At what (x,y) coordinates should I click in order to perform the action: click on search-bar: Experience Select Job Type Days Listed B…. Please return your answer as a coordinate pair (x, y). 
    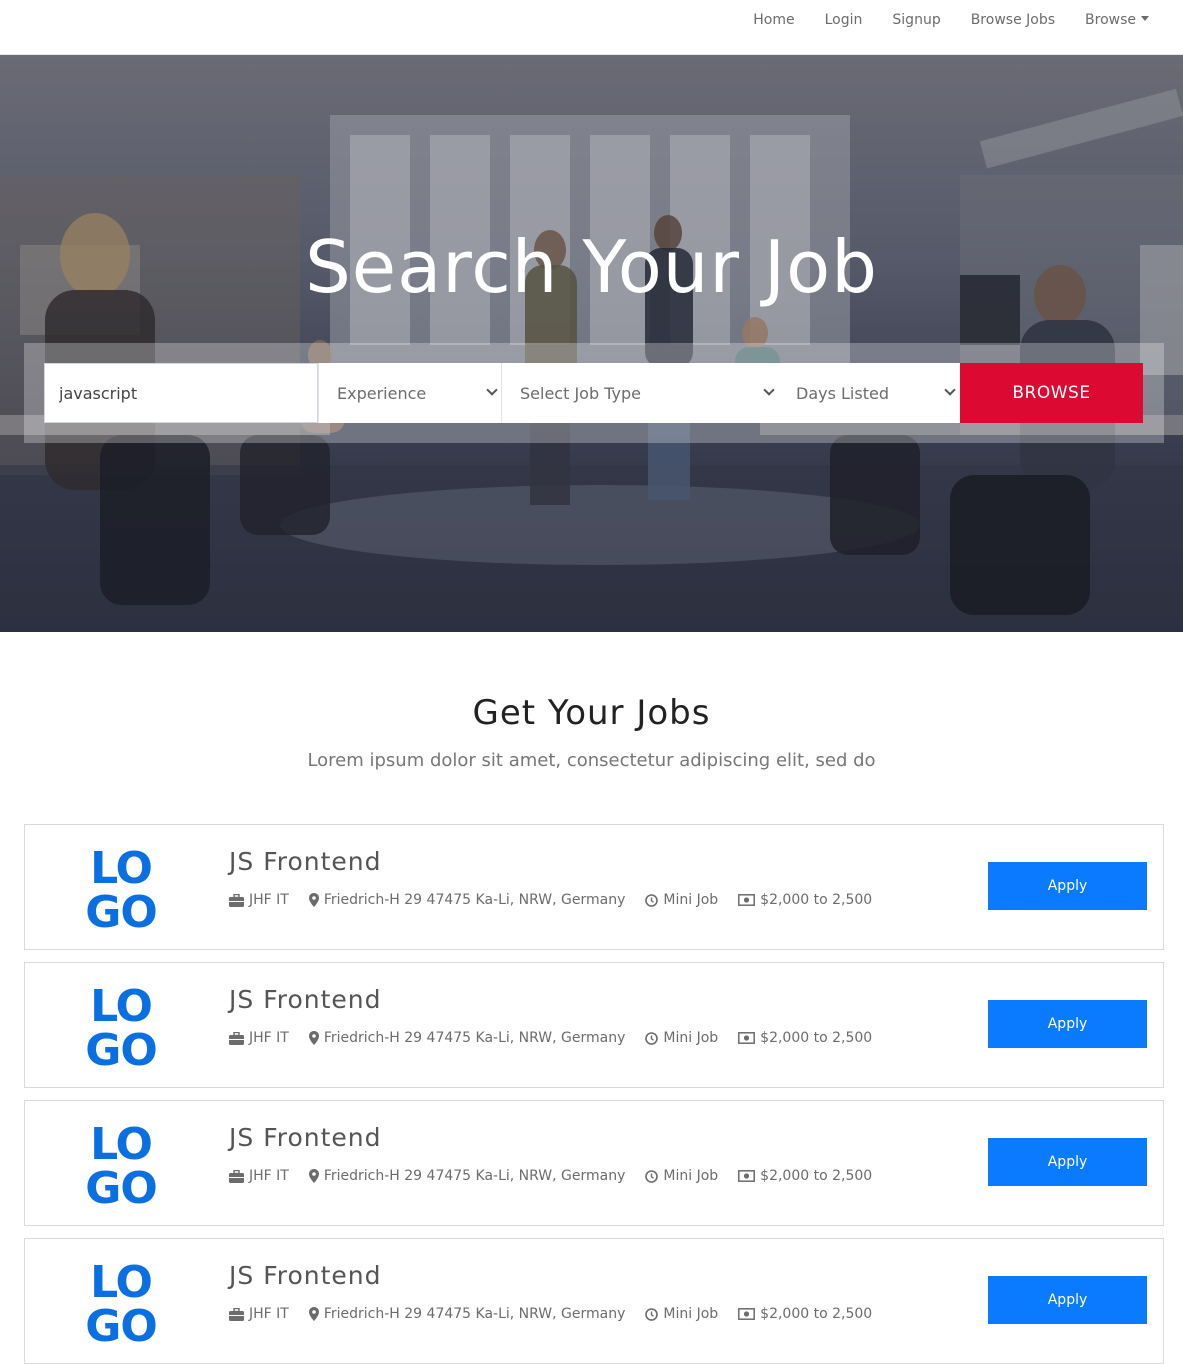
    Looking at the image, I should click on (594, 393).